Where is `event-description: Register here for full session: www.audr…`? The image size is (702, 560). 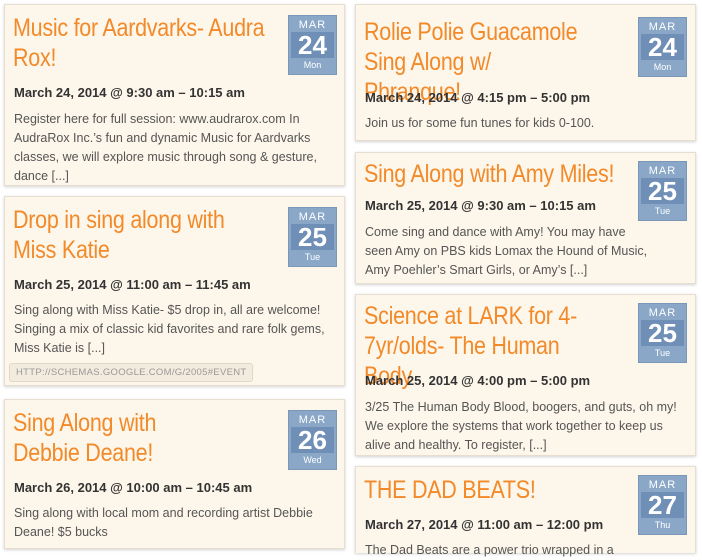 event-description: Register here for full session: www.audr… is located at coordinates (165, 147).